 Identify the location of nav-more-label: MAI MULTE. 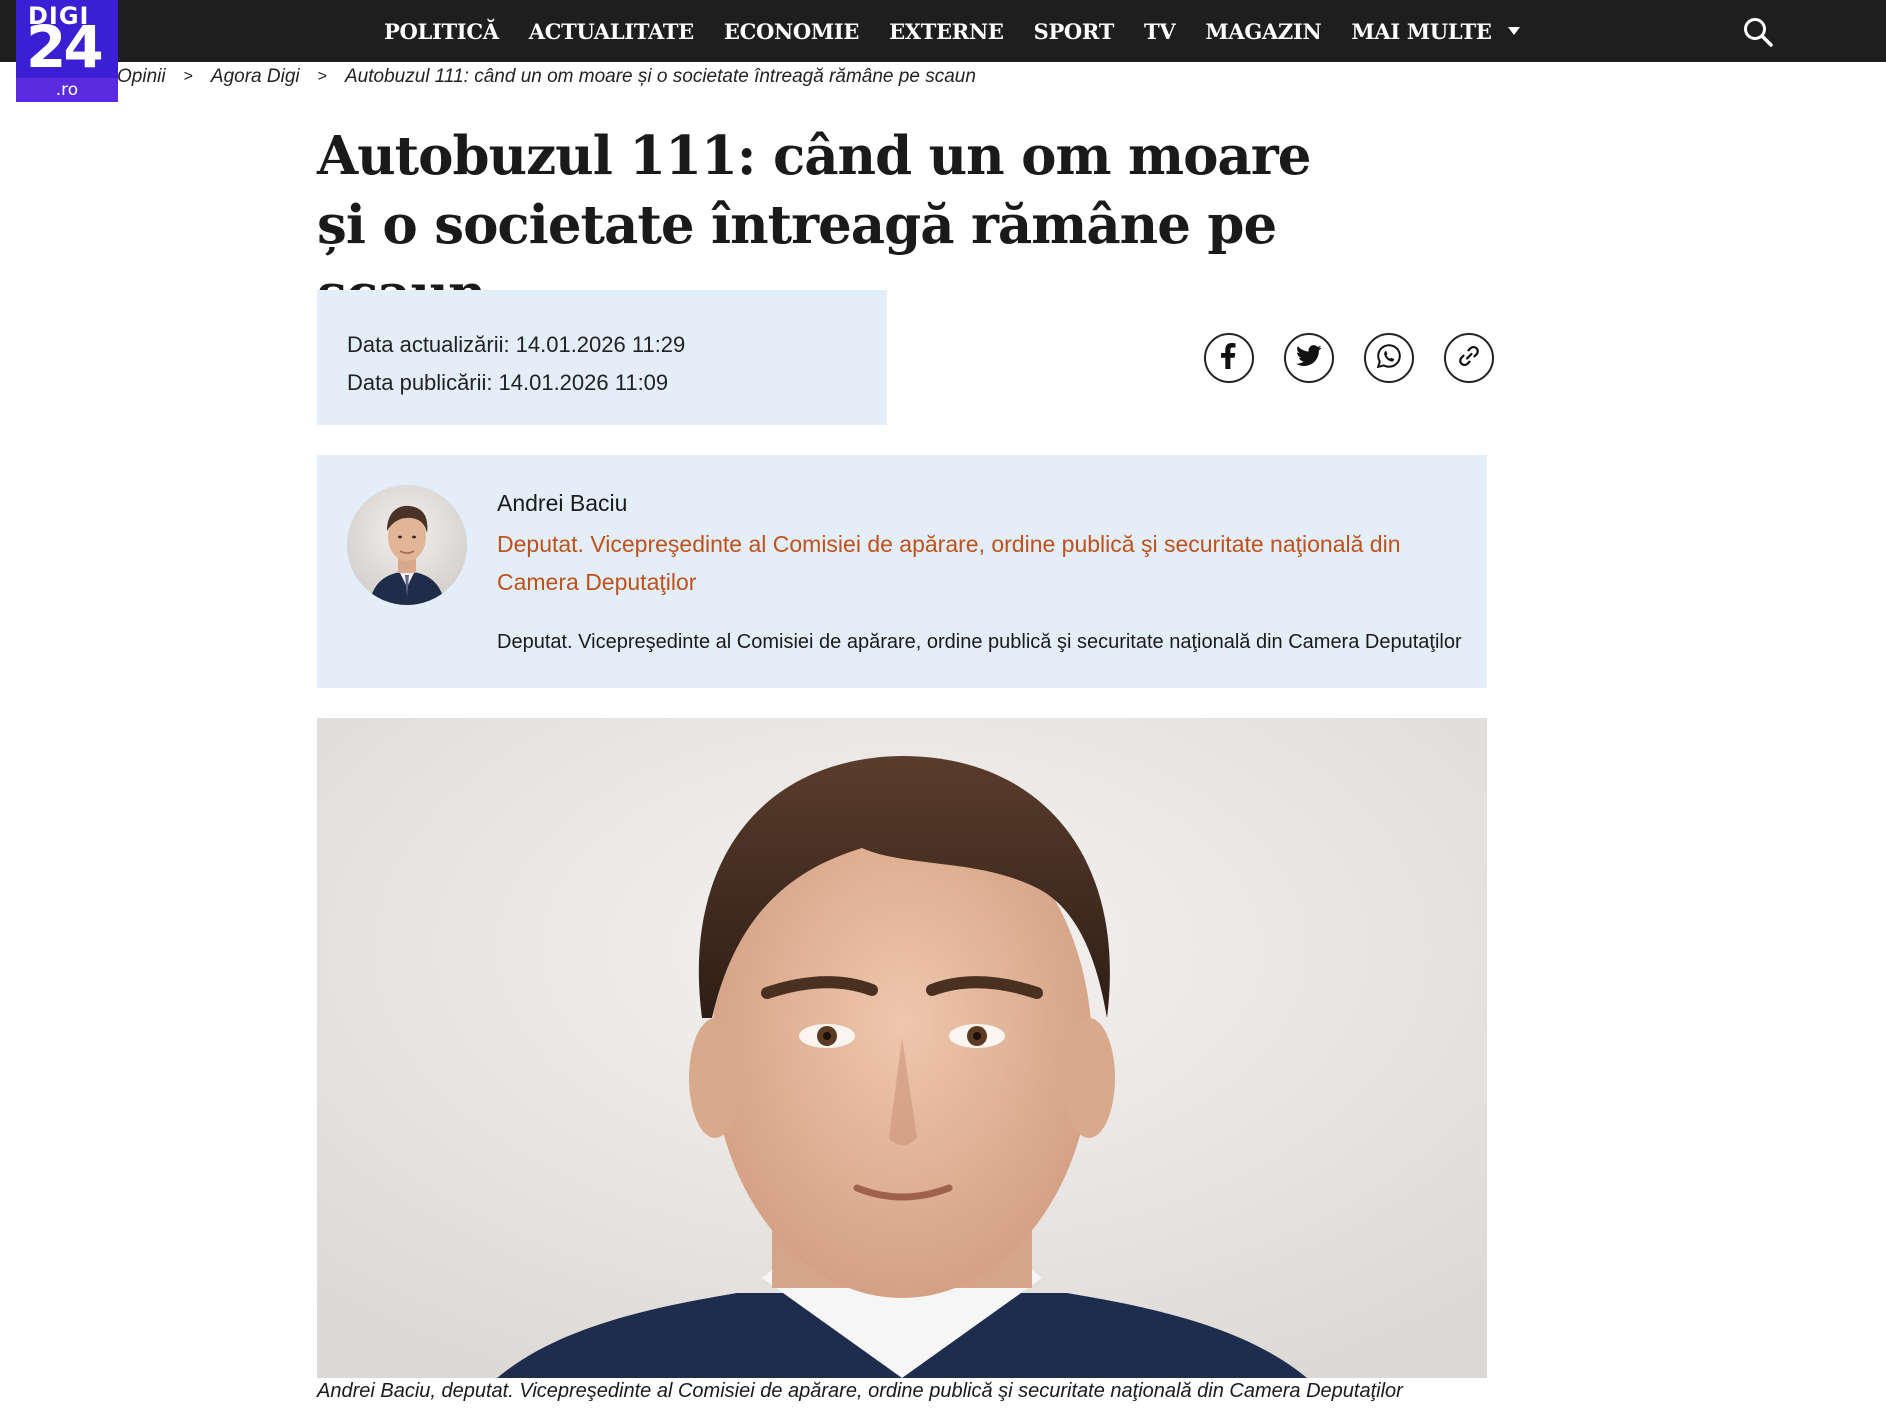
(1421, 31).